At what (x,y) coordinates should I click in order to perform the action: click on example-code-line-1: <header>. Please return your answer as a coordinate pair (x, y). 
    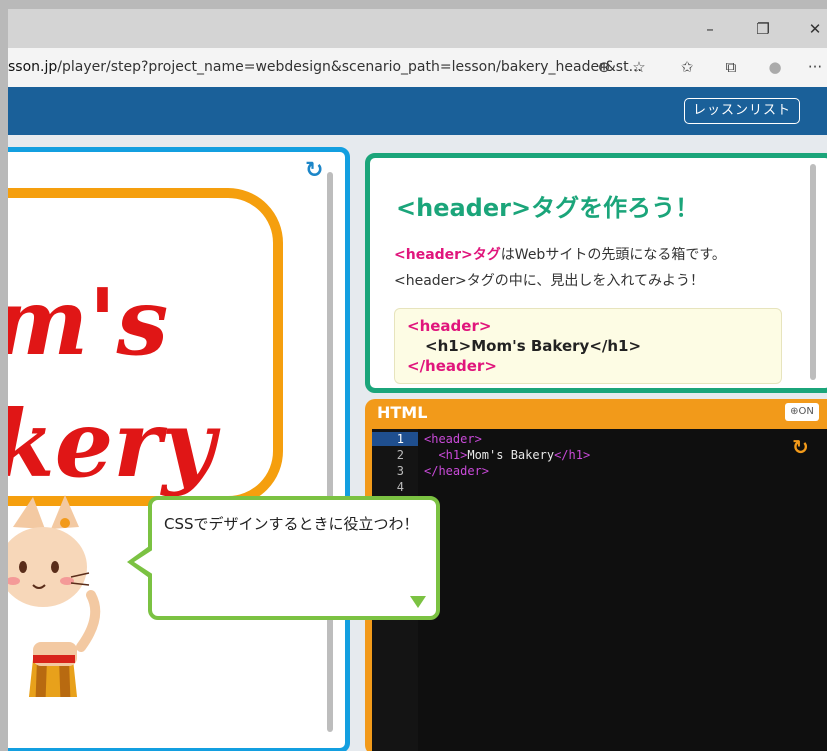
    Looking at the image, I should click on (449, 326).